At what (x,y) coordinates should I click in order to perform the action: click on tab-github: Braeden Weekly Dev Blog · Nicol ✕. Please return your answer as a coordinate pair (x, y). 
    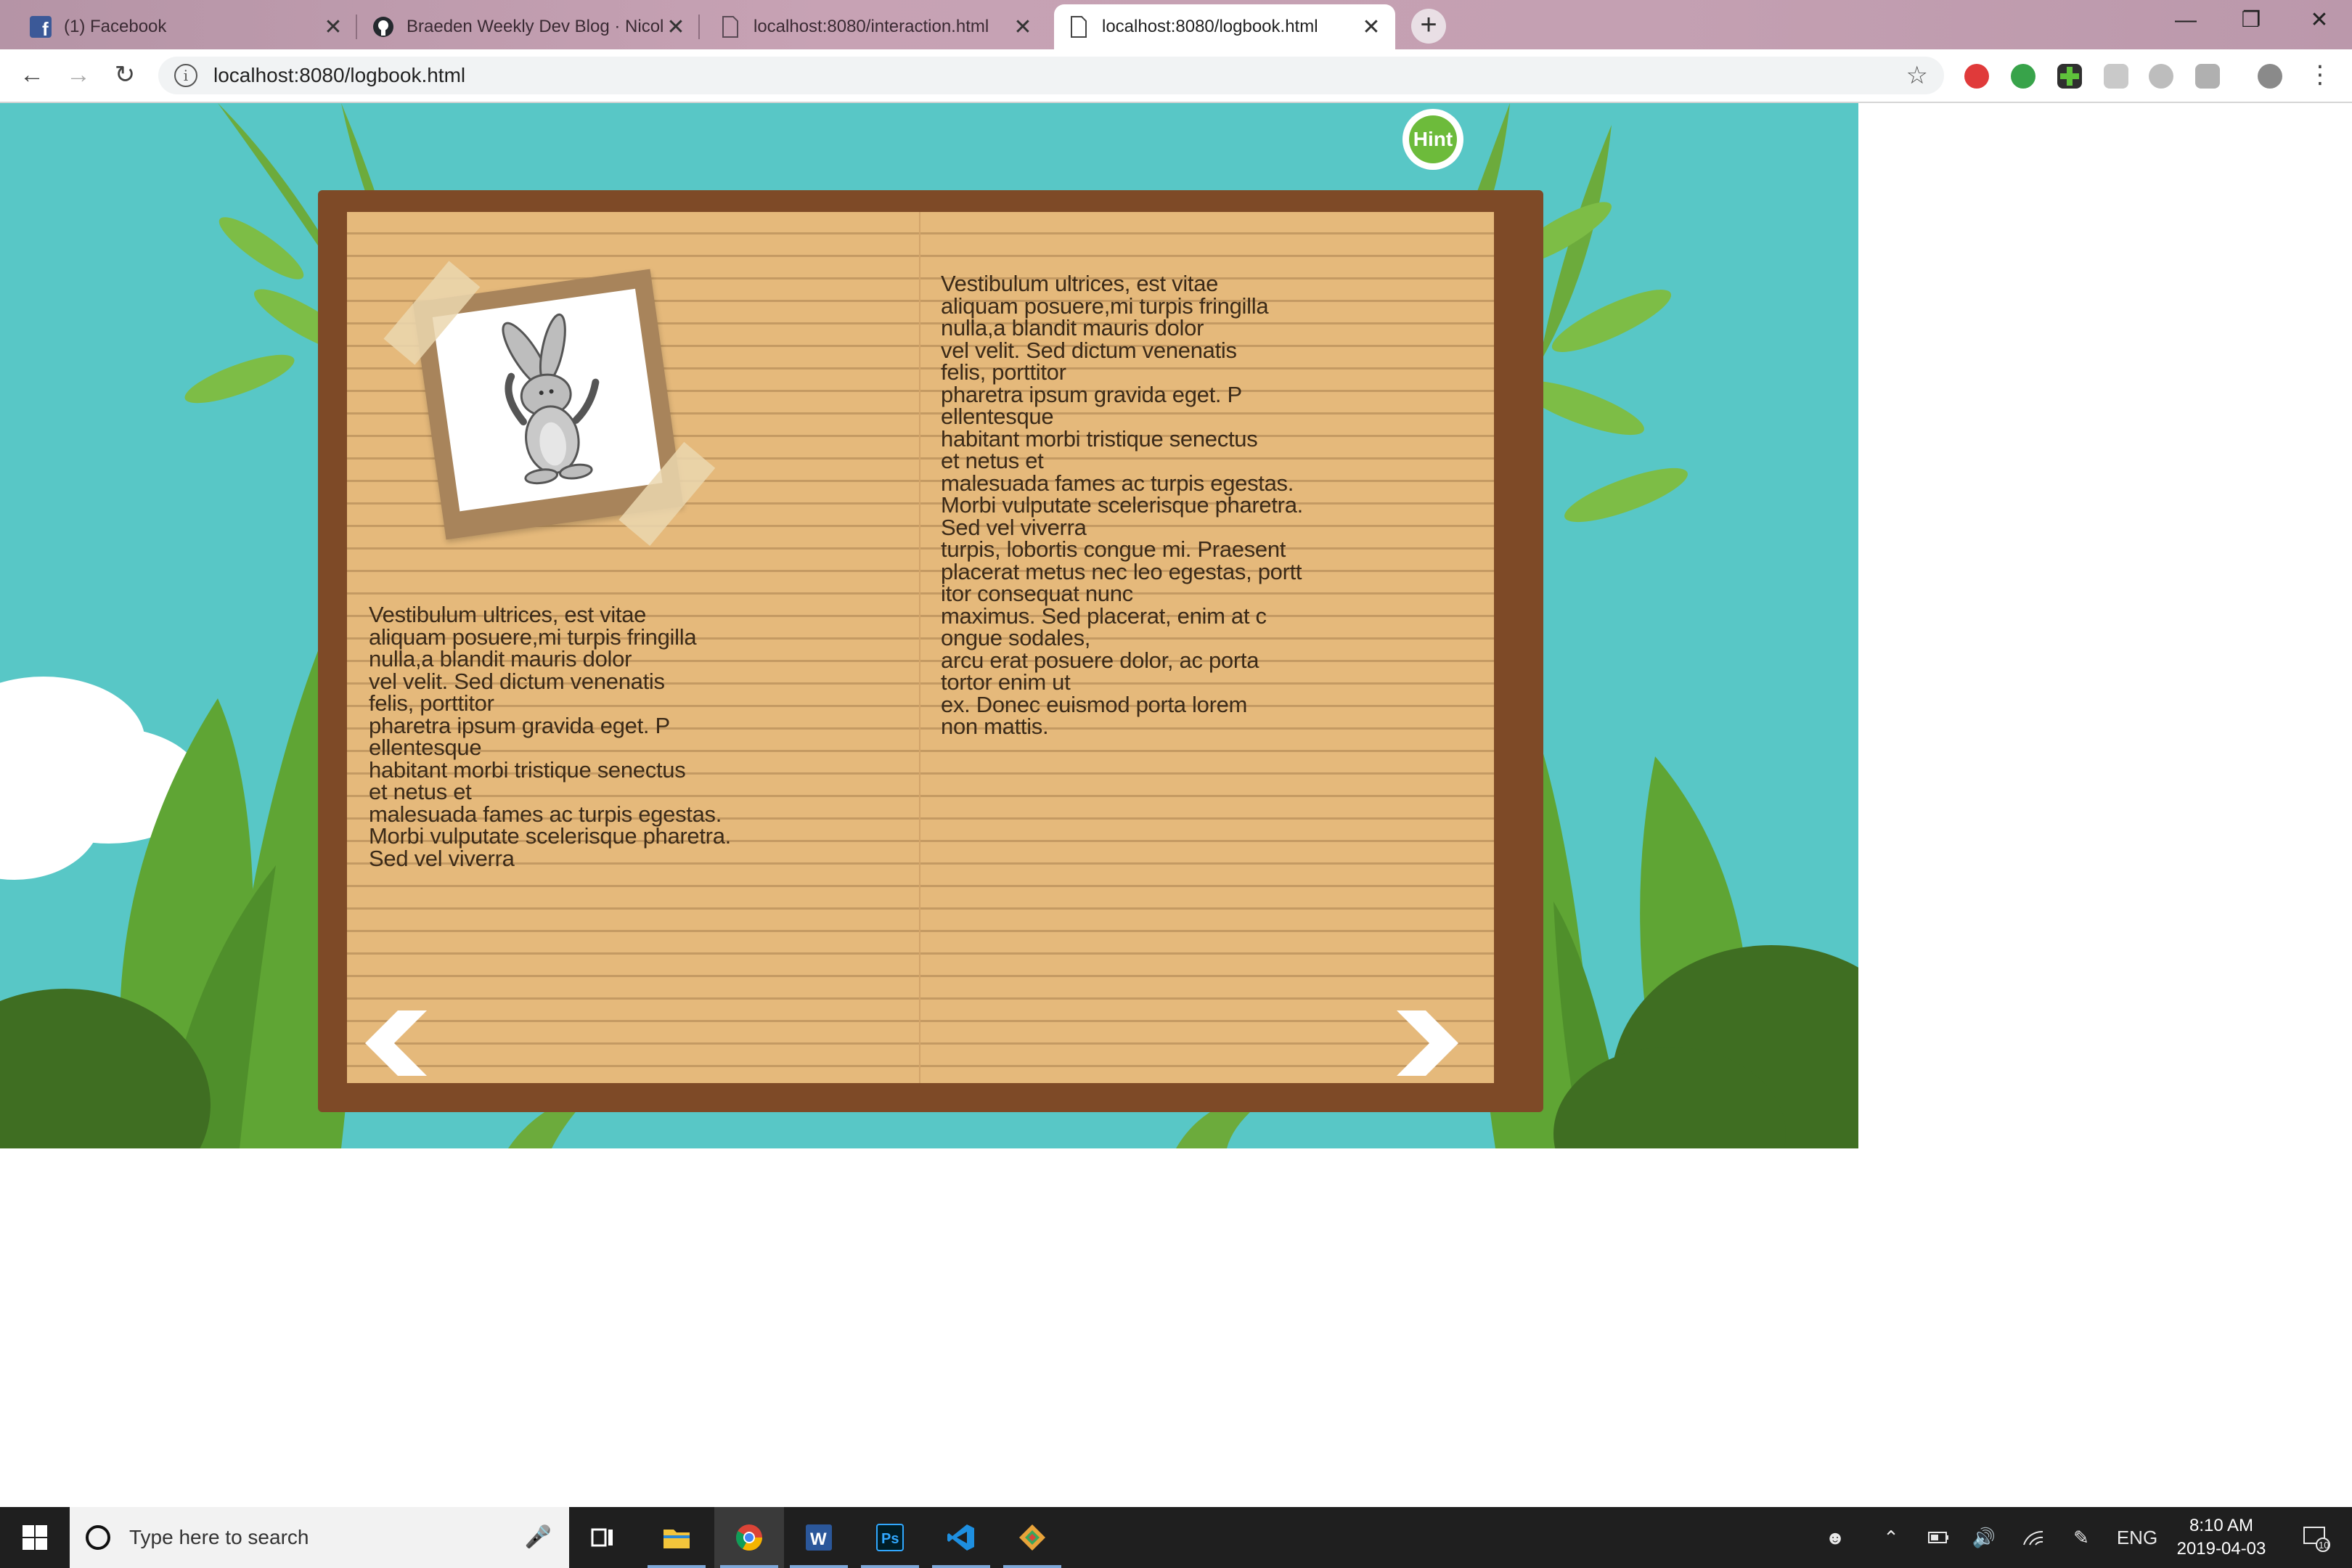
    Looking at the image, I should click on (530, 26).